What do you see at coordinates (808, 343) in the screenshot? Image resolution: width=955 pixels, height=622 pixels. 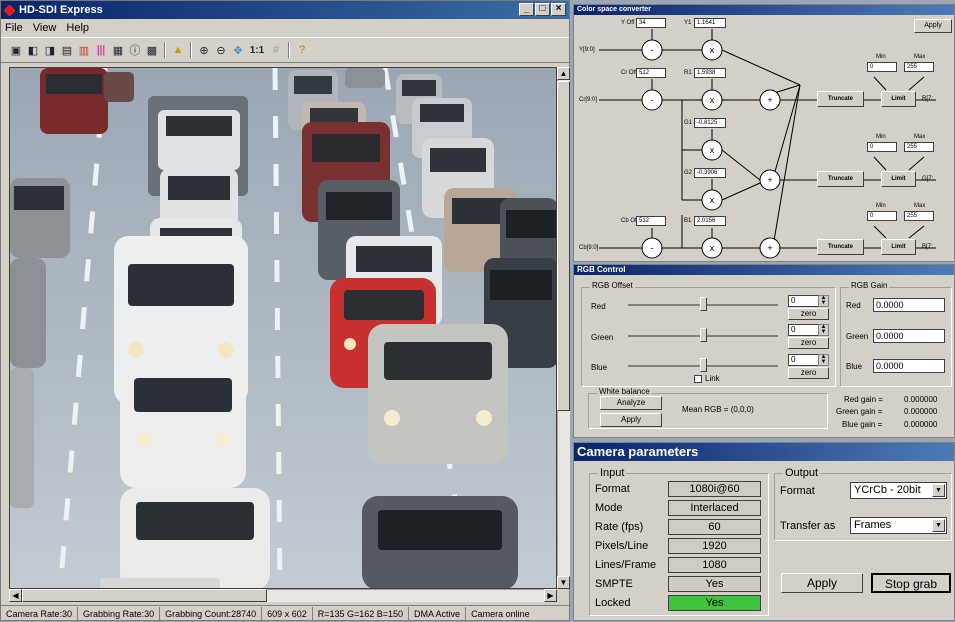 I see `green-zero-button: zero` at bounding box center [808, 343].